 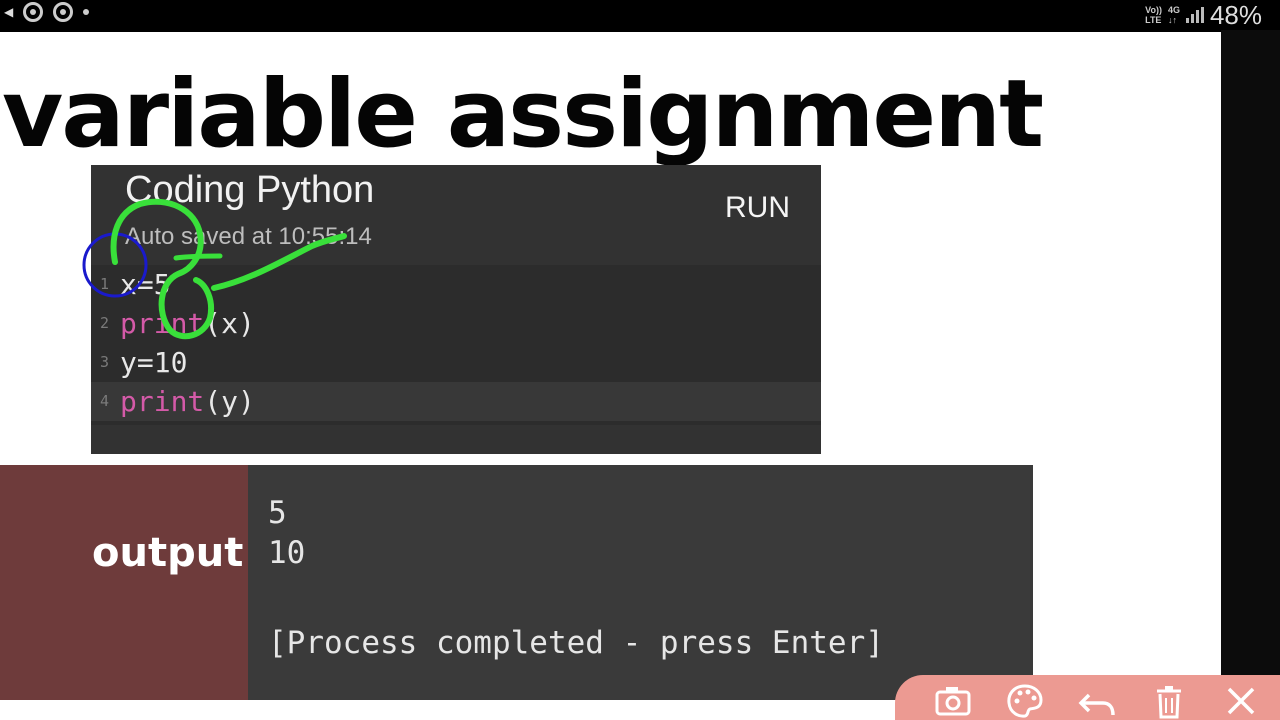 I want to click on run-button: RUN, so click(x=757, y=208).